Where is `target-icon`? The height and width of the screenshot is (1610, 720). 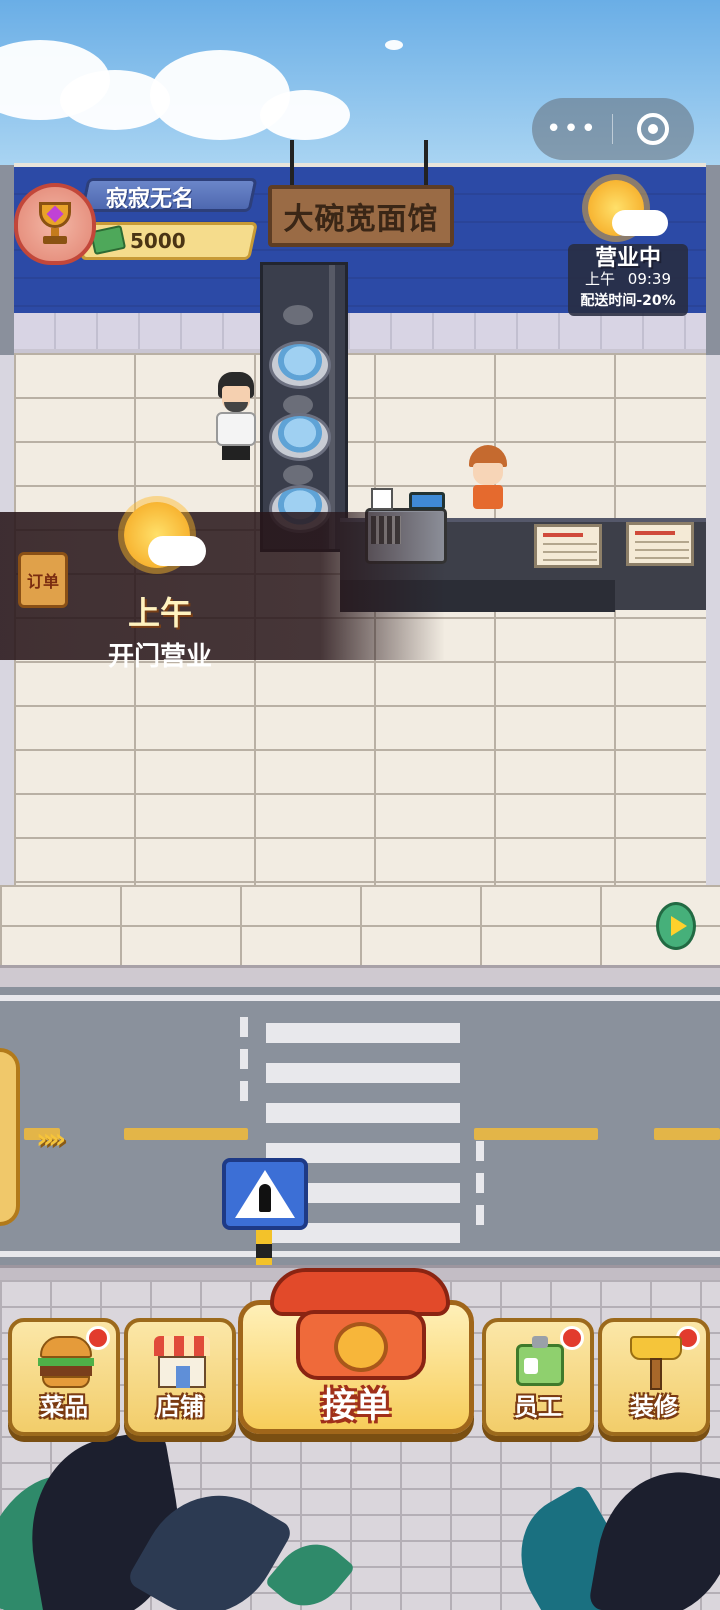
target-icon is located at coordinates (653, 129).